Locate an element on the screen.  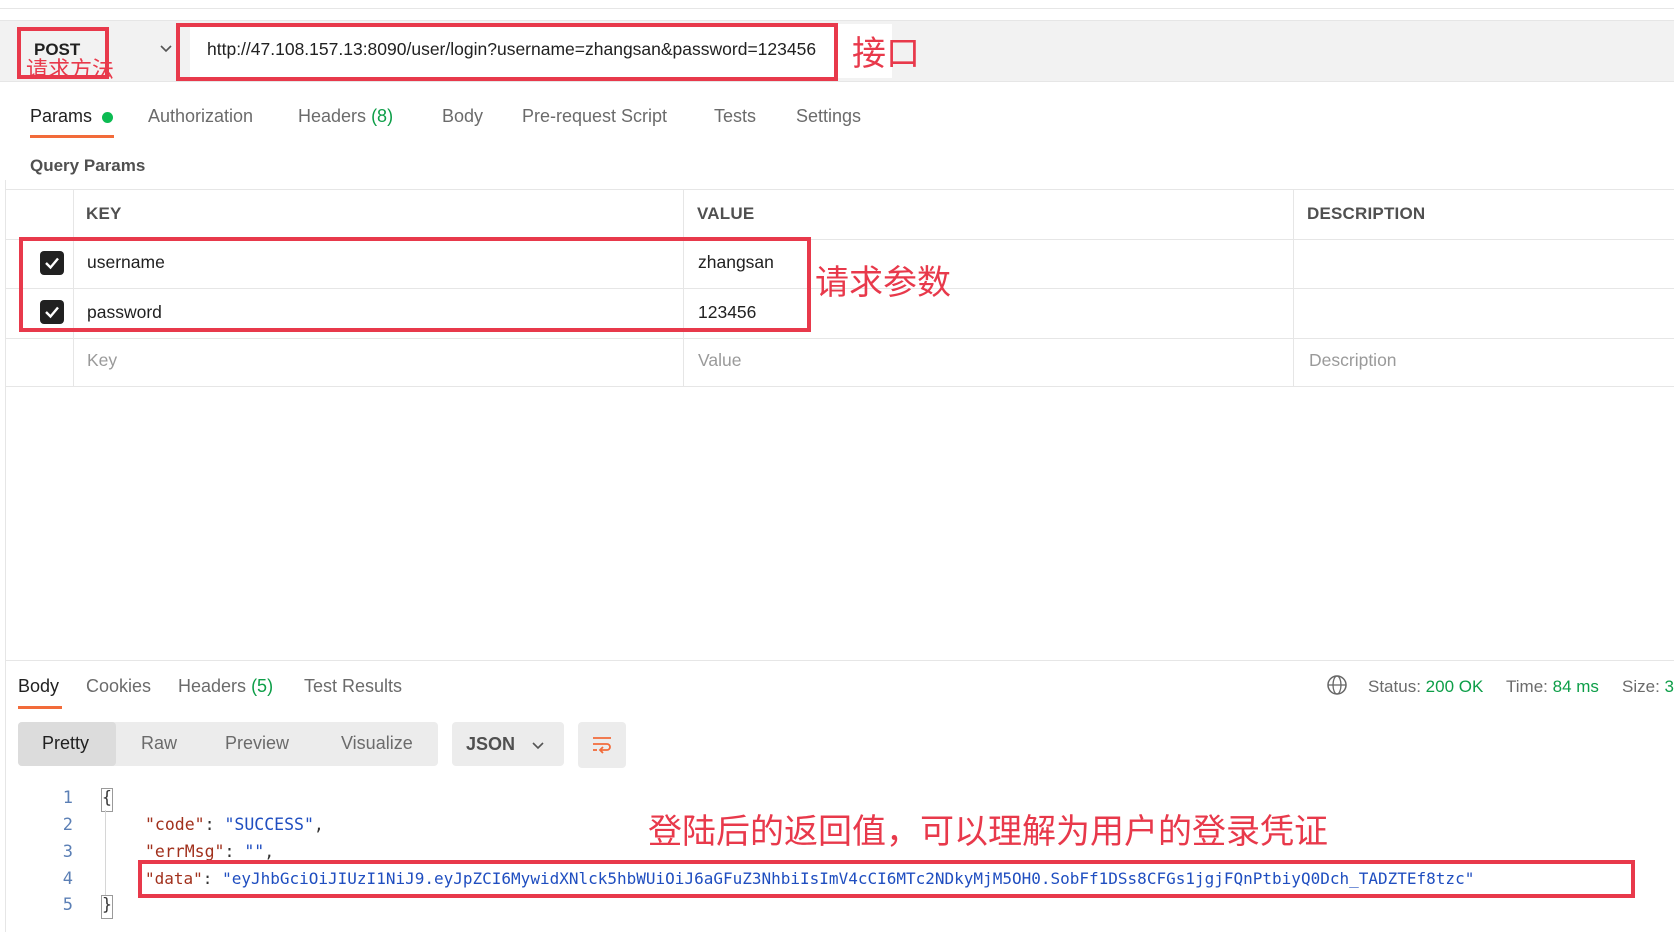
params-status-dot is located at coordinates (107, 117).